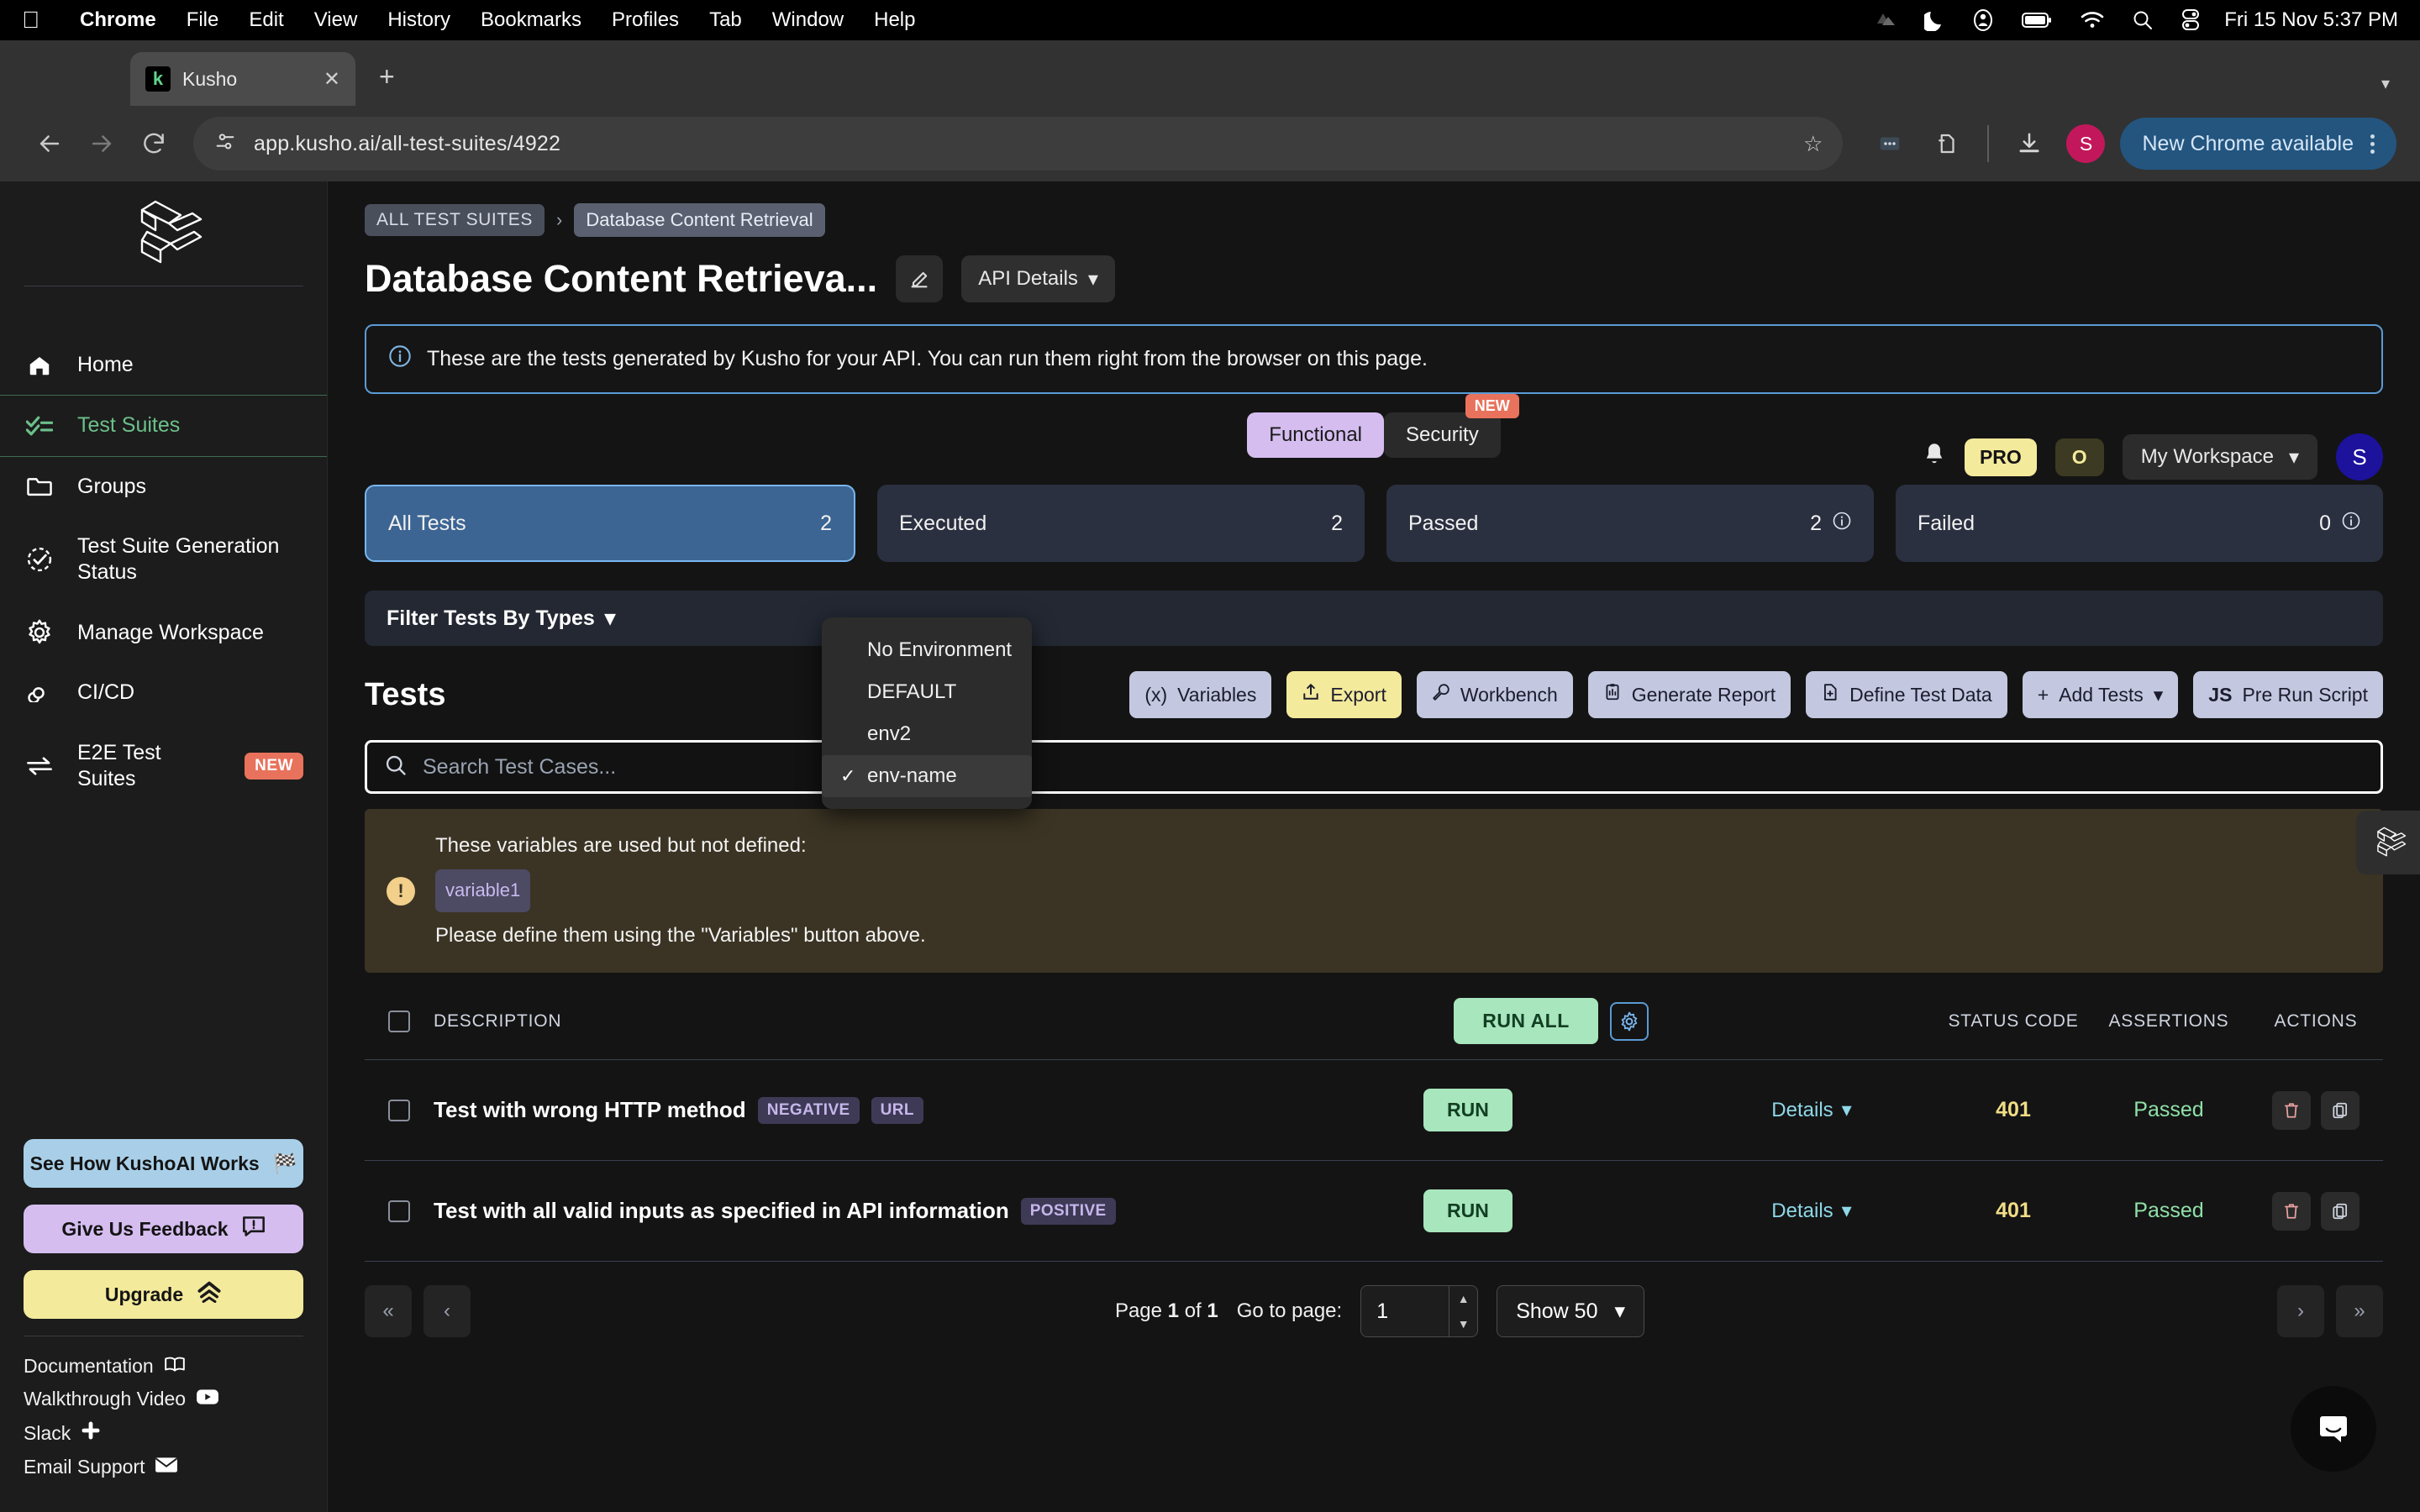  What do you see at coordinates (1463, 1323) in the screenshot?
I see `stepper-down-icon: ▼` at bounding box center [1463, 1323].